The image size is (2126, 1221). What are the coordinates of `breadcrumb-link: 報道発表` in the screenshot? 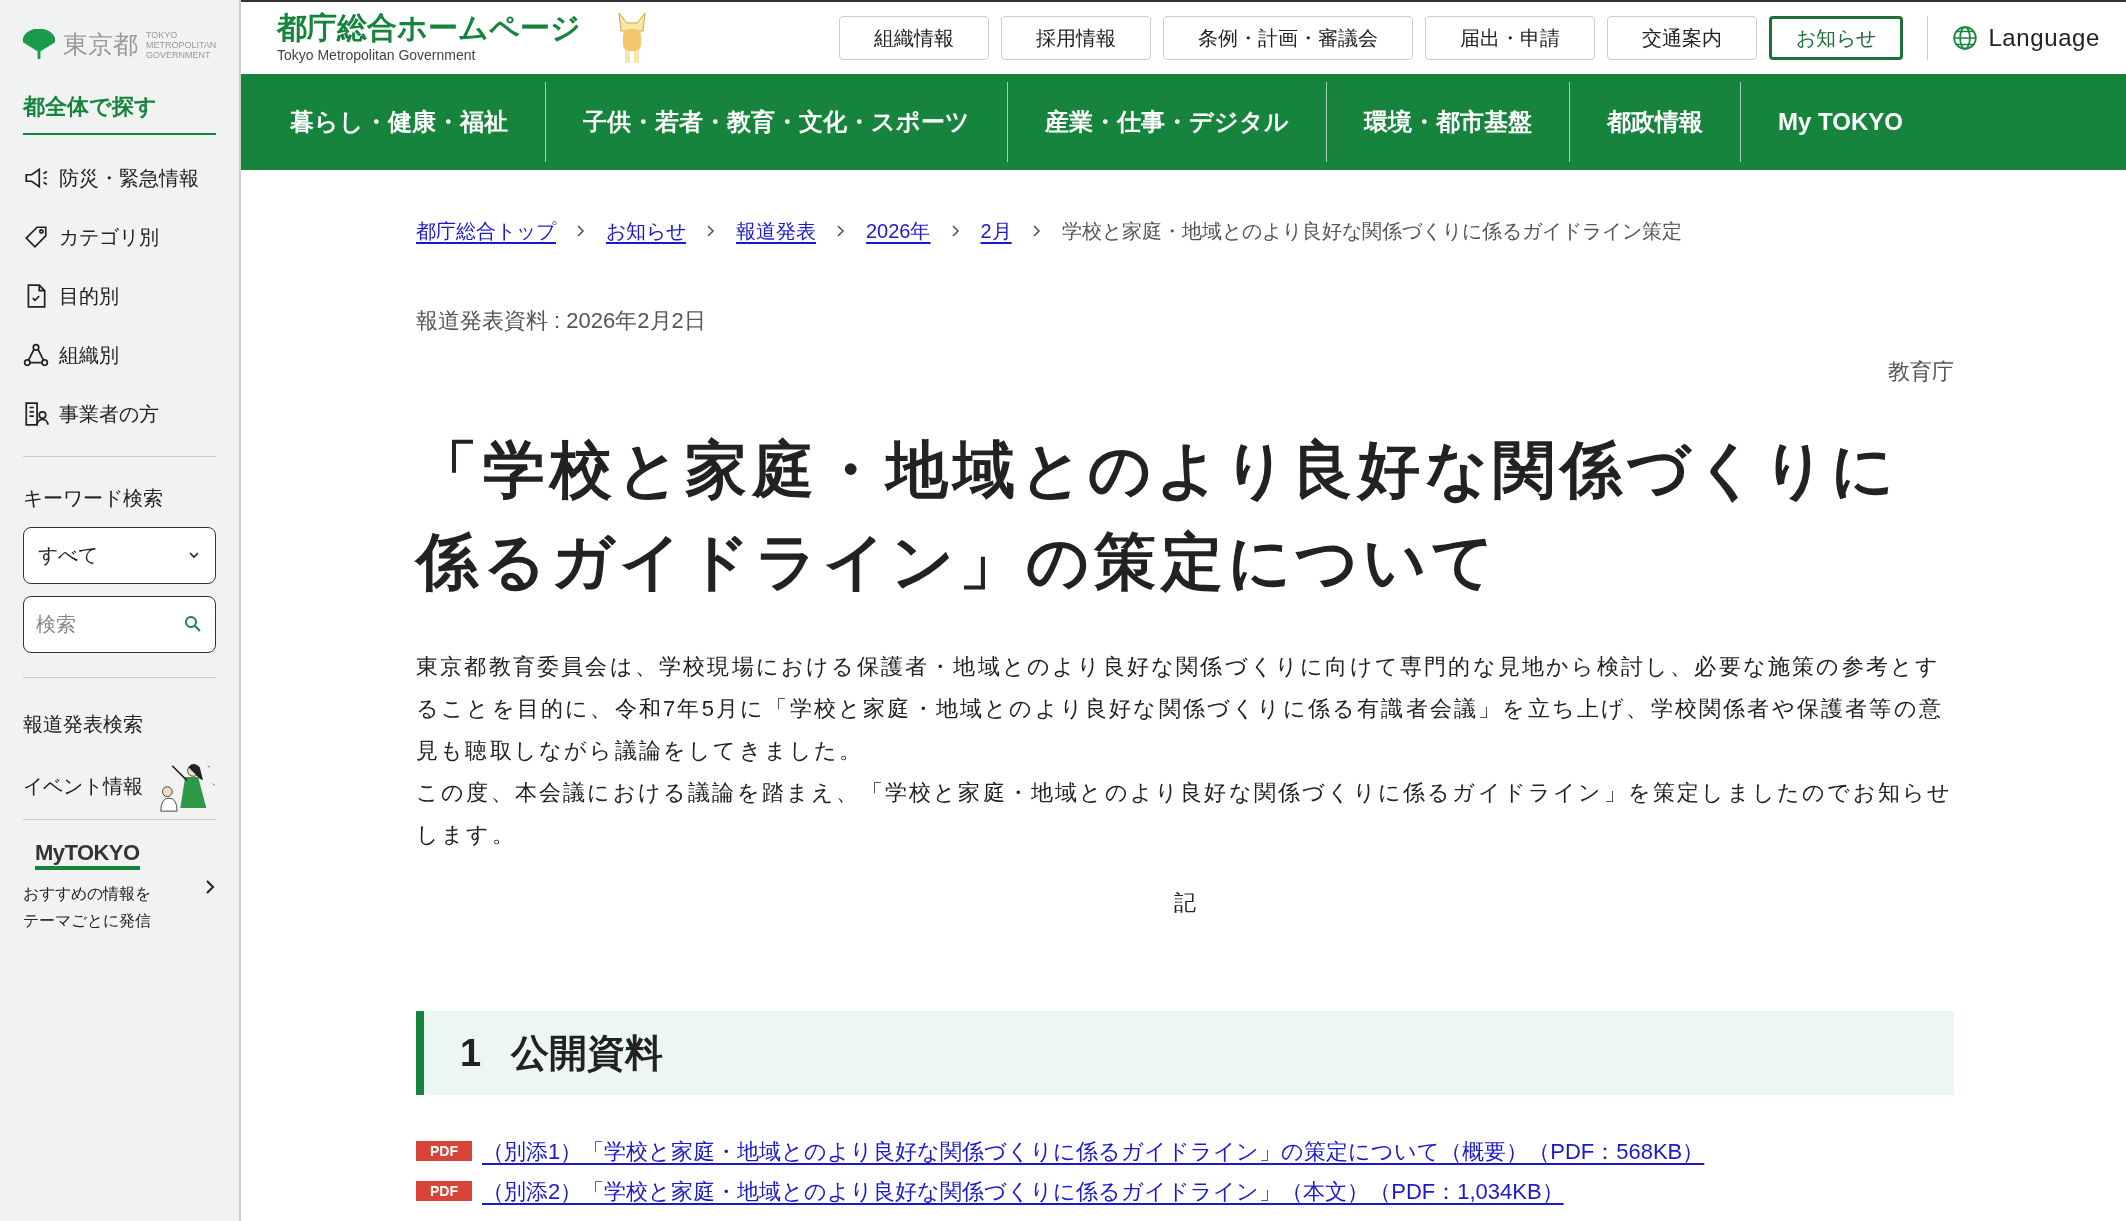 It's located at (776, 231).